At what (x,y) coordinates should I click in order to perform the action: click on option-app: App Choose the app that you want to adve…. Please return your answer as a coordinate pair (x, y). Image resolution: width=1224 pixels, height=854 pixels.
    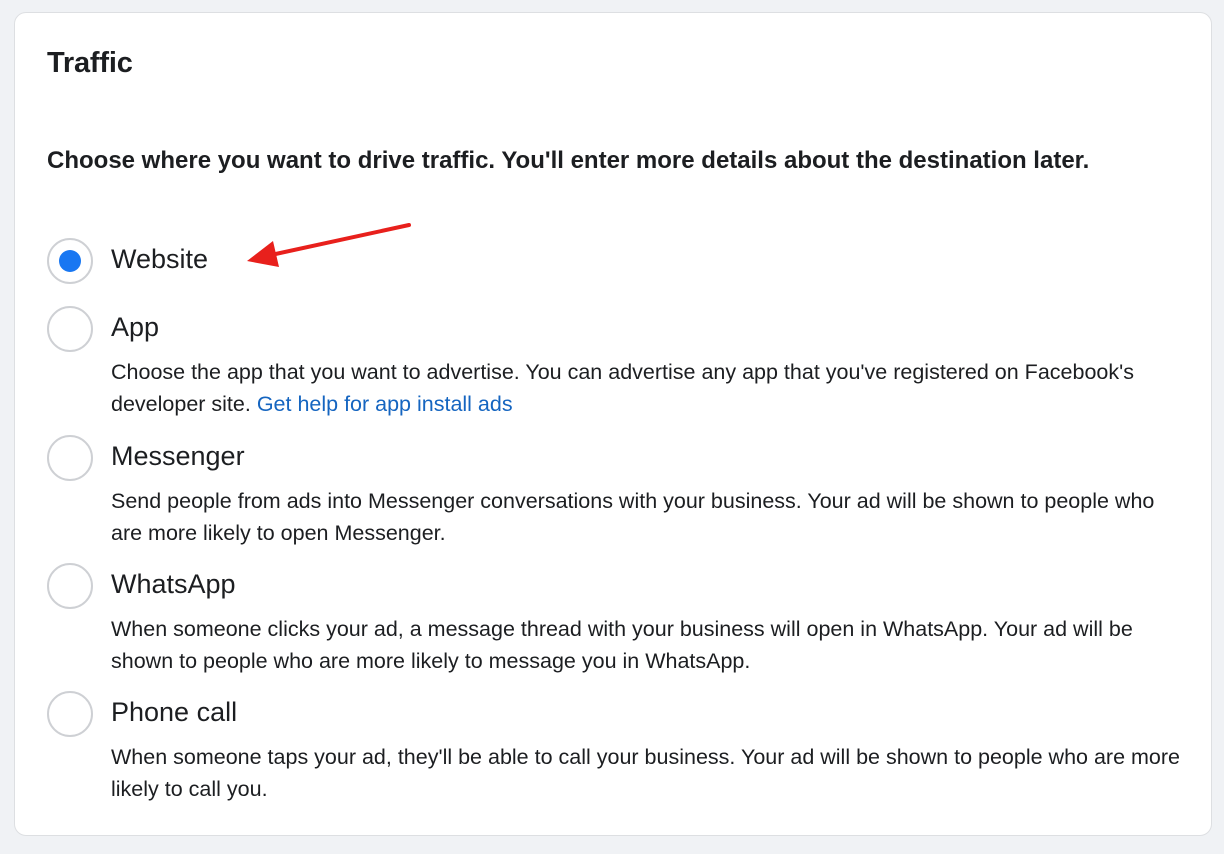
    Looking at the image, I should click on (617, 361).